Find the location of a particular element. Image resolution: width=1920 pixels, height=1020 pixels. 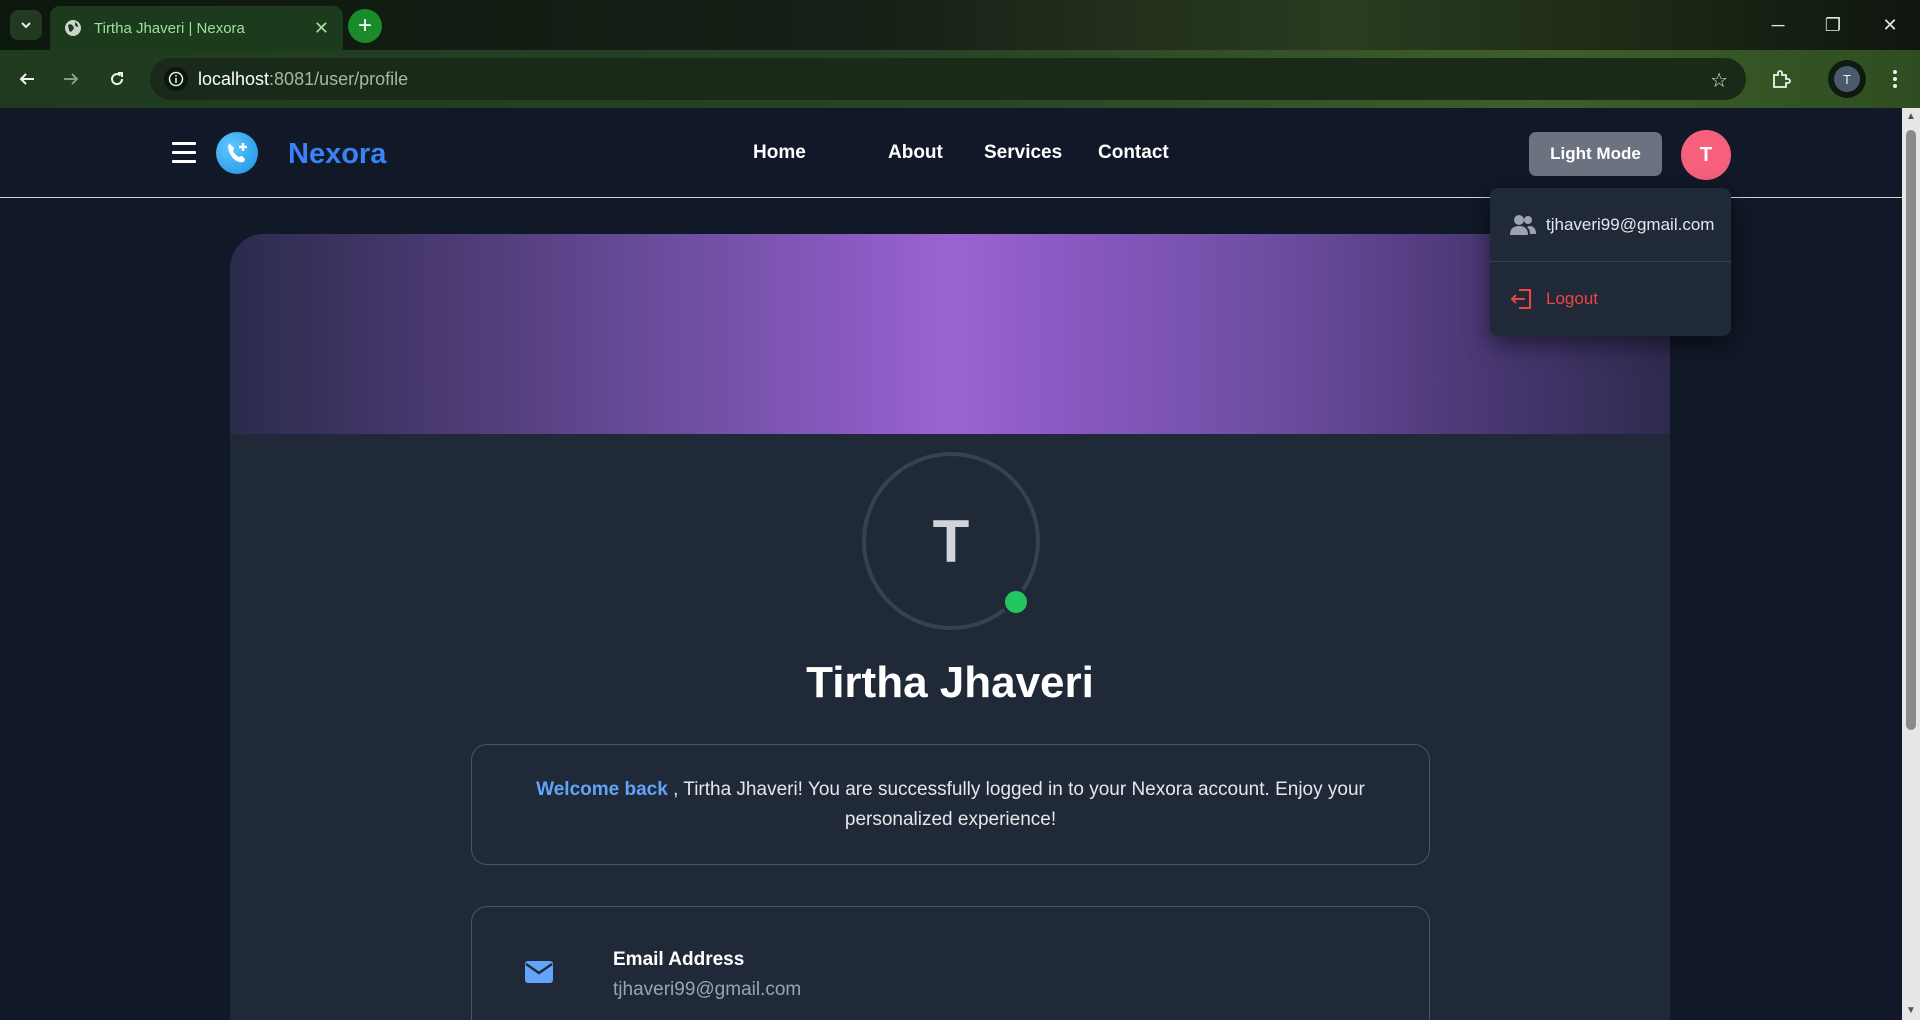

forward-button is located at coordinates (71, 79).